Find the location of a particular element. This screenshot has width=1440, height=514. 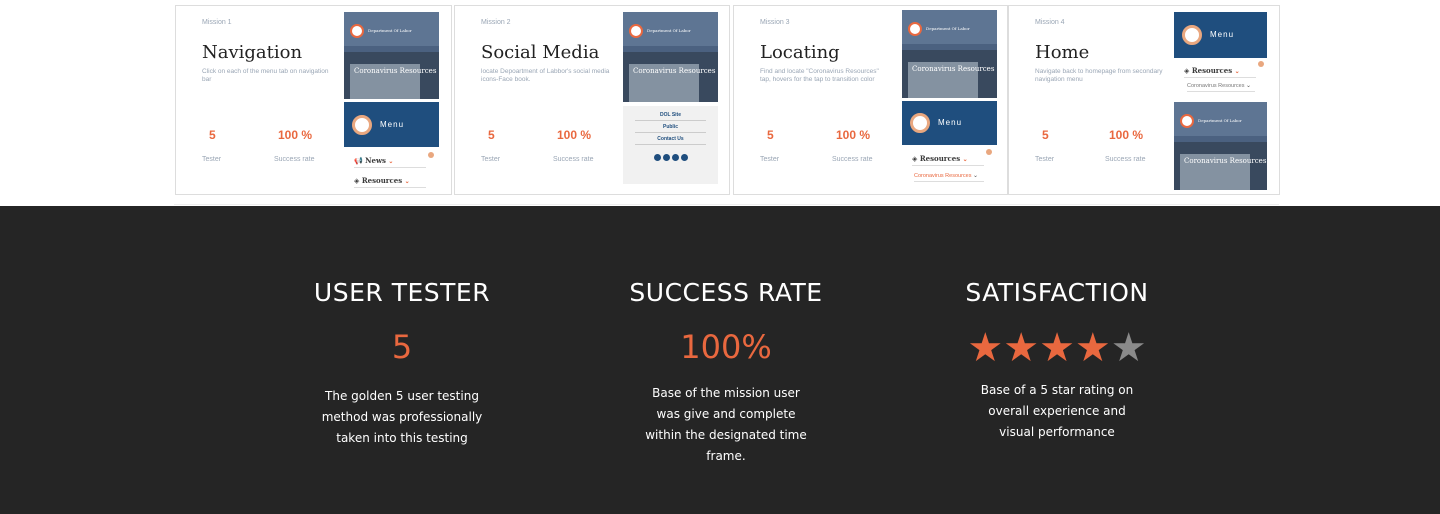

metric-value: 5 is located at coordinates (402, 347).